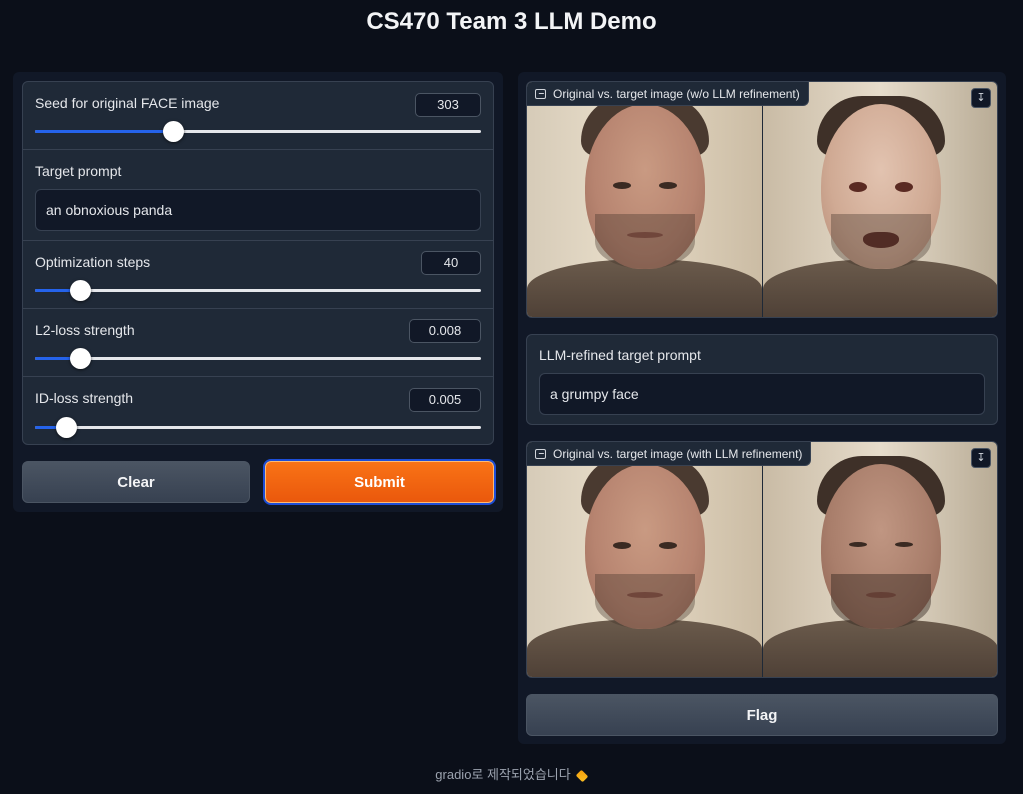 This screenshot has width=1023, height=794. What do you see at coordinates (67, 427) in the screenshot?
I see `id-slider-handle` at bounding box center [67, 427].